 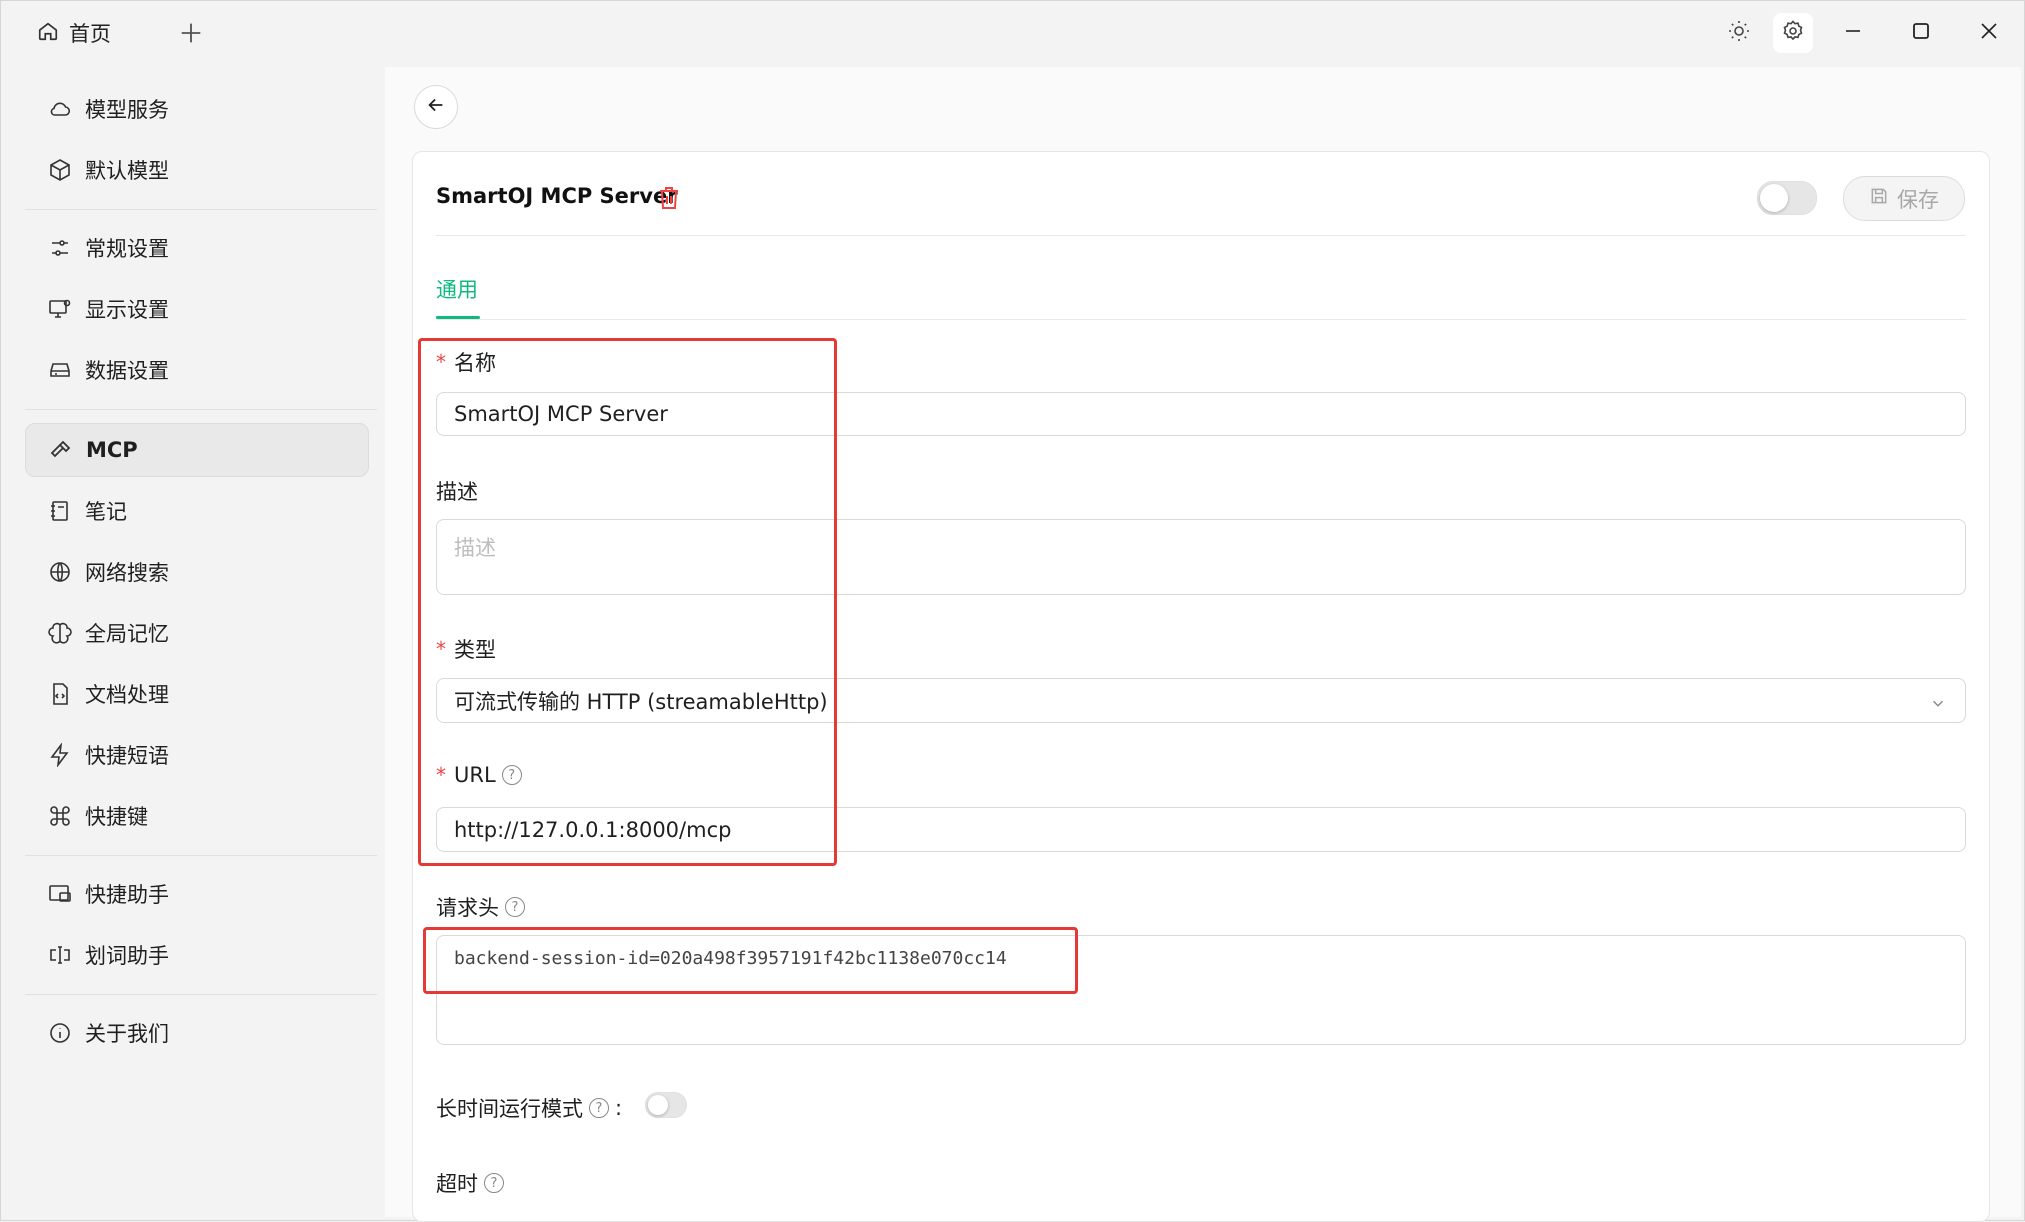 I want to click on sidebar-item-web-search: 网络搜索, so click(x=197, y=572).